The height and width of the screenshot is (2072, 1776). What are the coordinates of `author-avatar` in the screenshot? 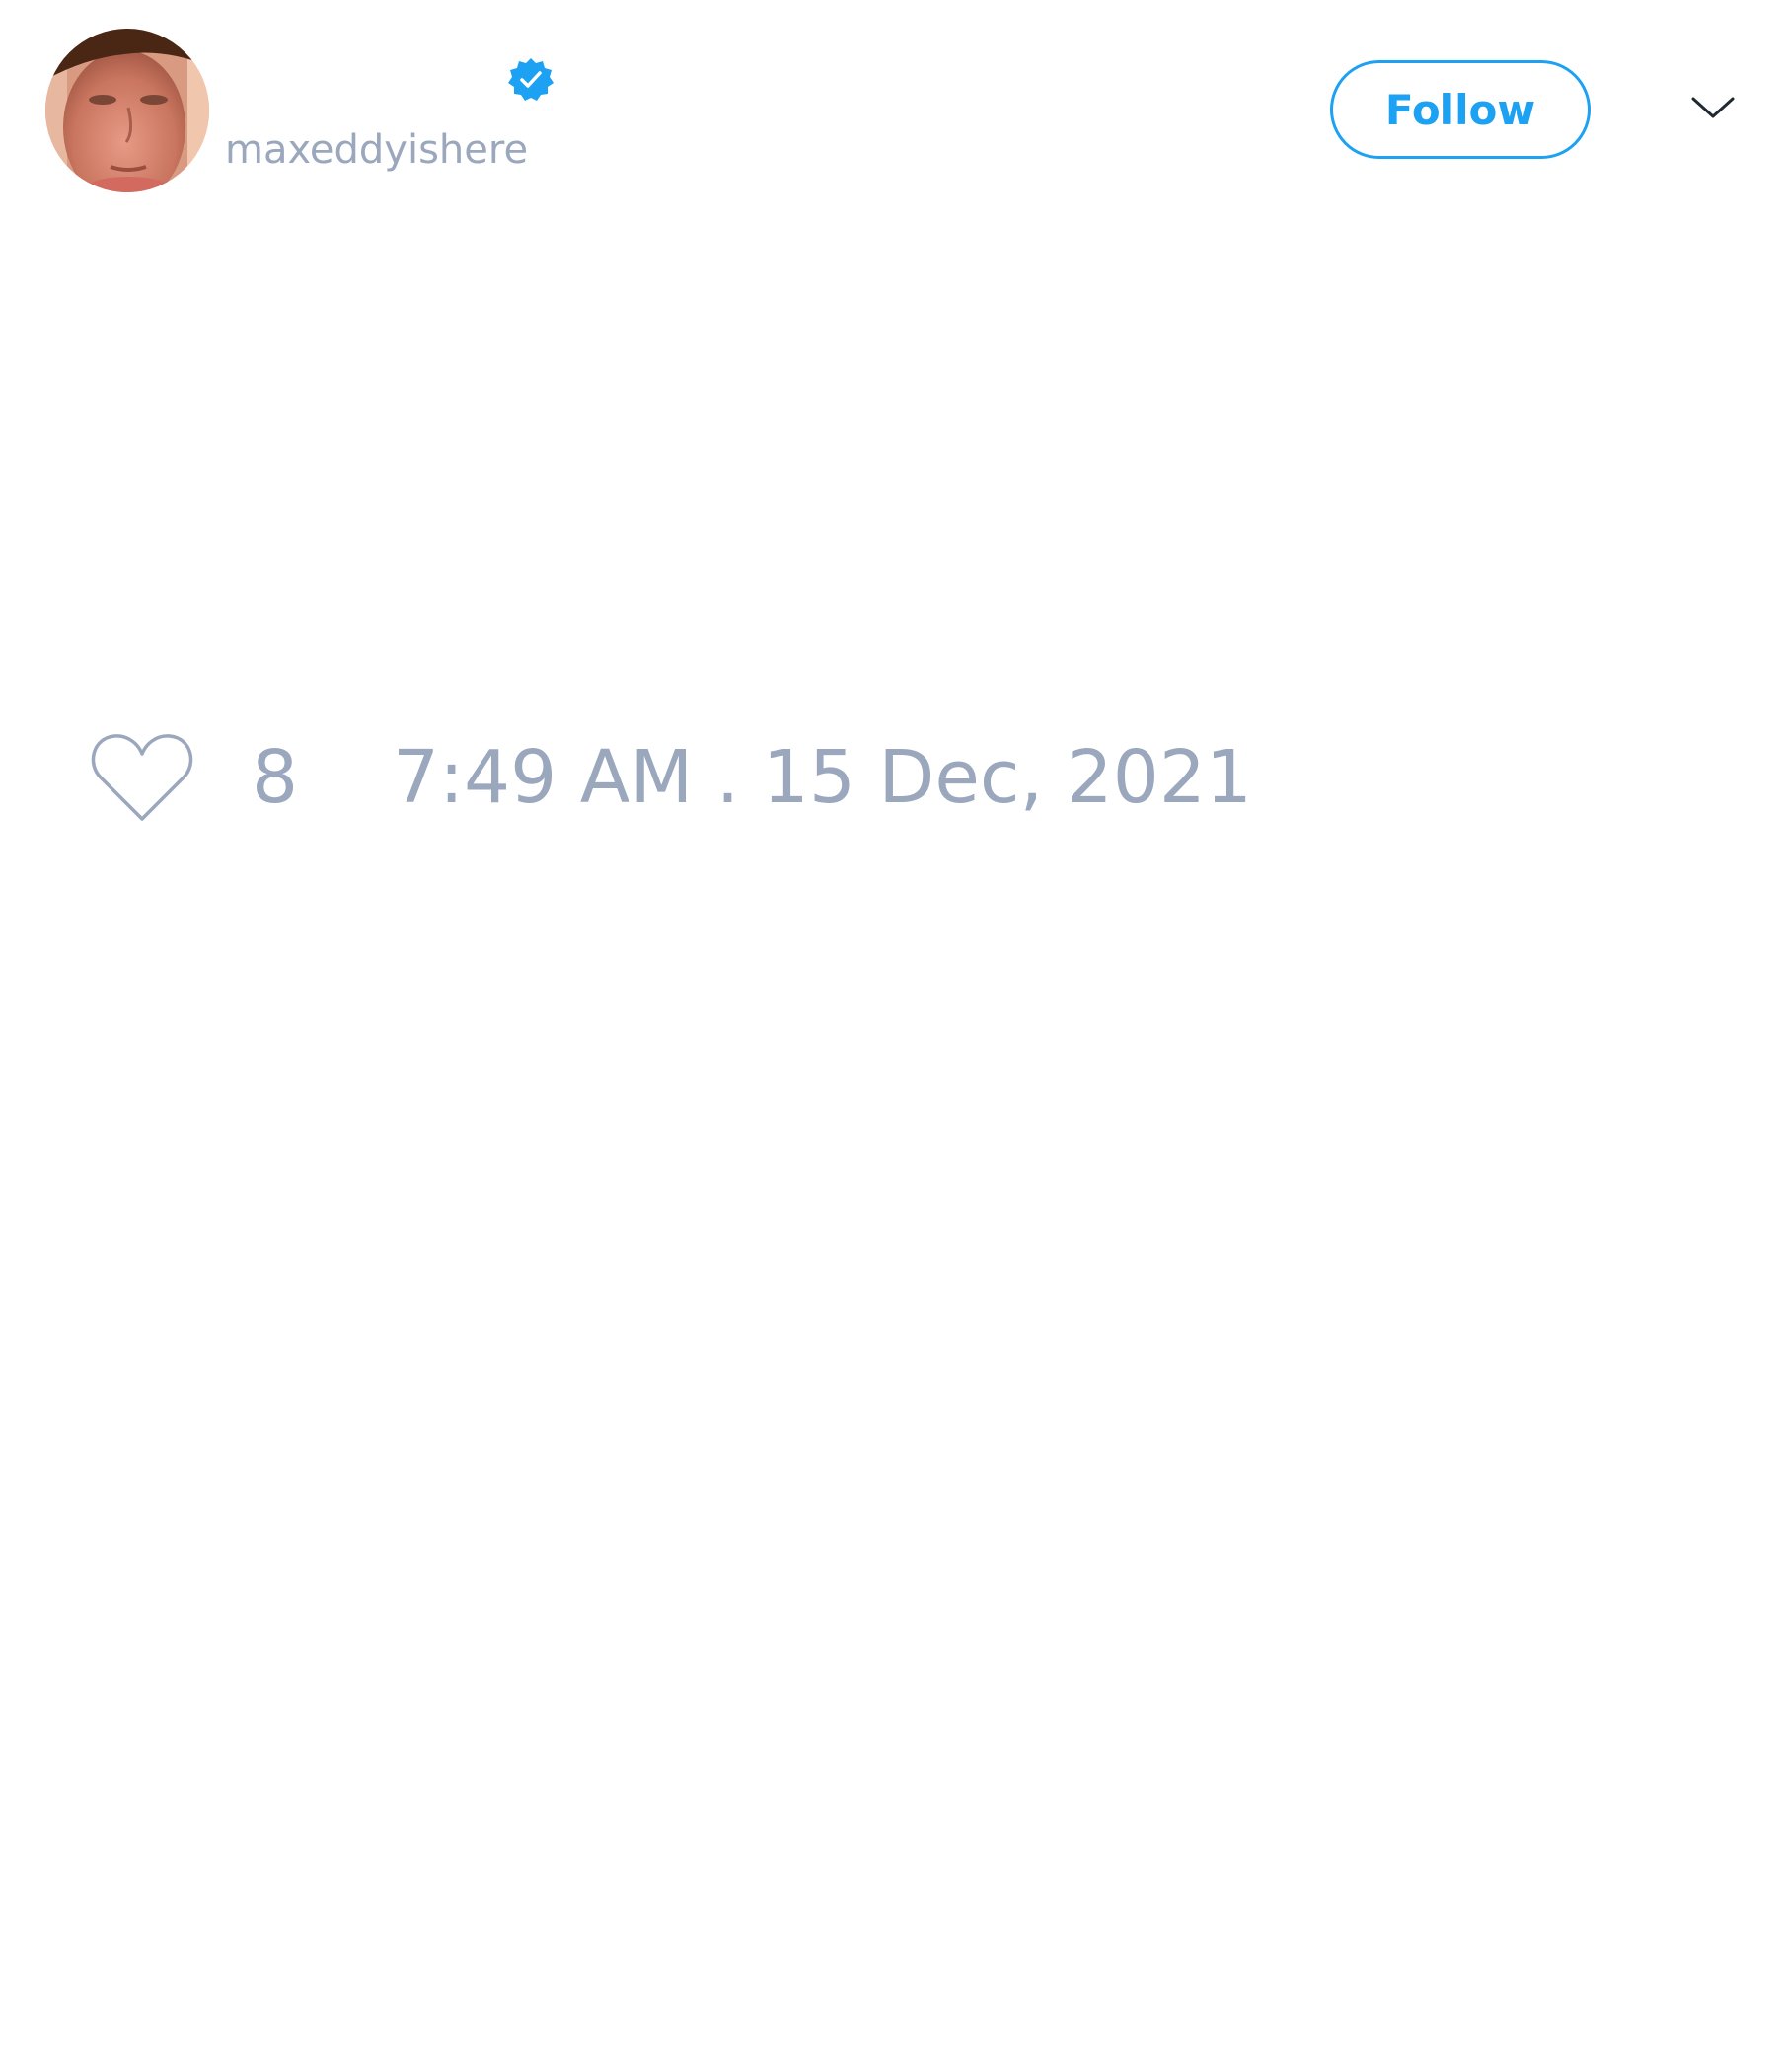 It's located at (127, 111).